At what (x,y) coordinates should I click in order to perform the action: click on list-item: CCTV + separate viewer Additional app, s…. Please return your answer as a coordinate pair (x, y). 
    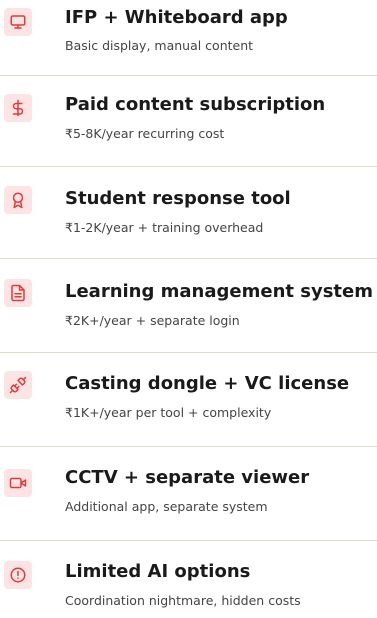
    Looking at the image, I should click on (188, 493).